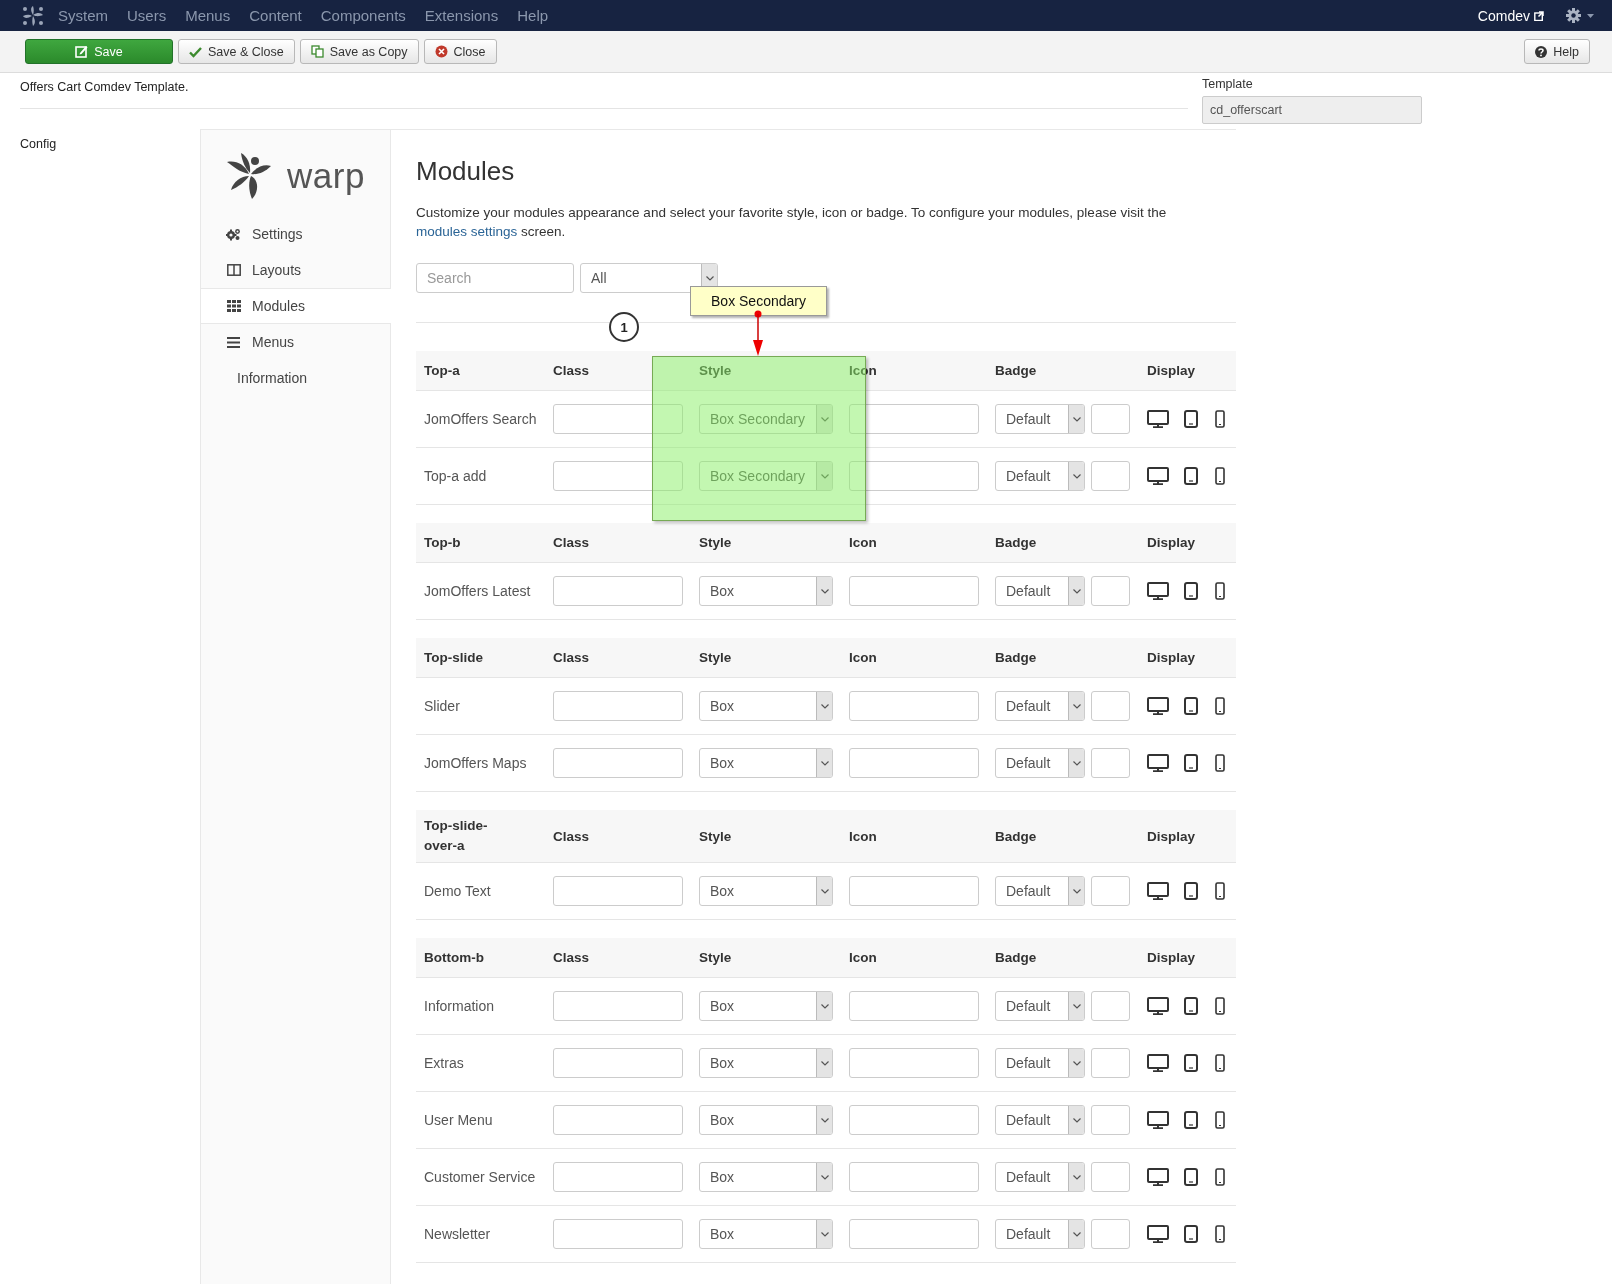  Describe the element at coordinates (295, 342) in the screenshot. I see `sidebar-item: Menus` at that location.